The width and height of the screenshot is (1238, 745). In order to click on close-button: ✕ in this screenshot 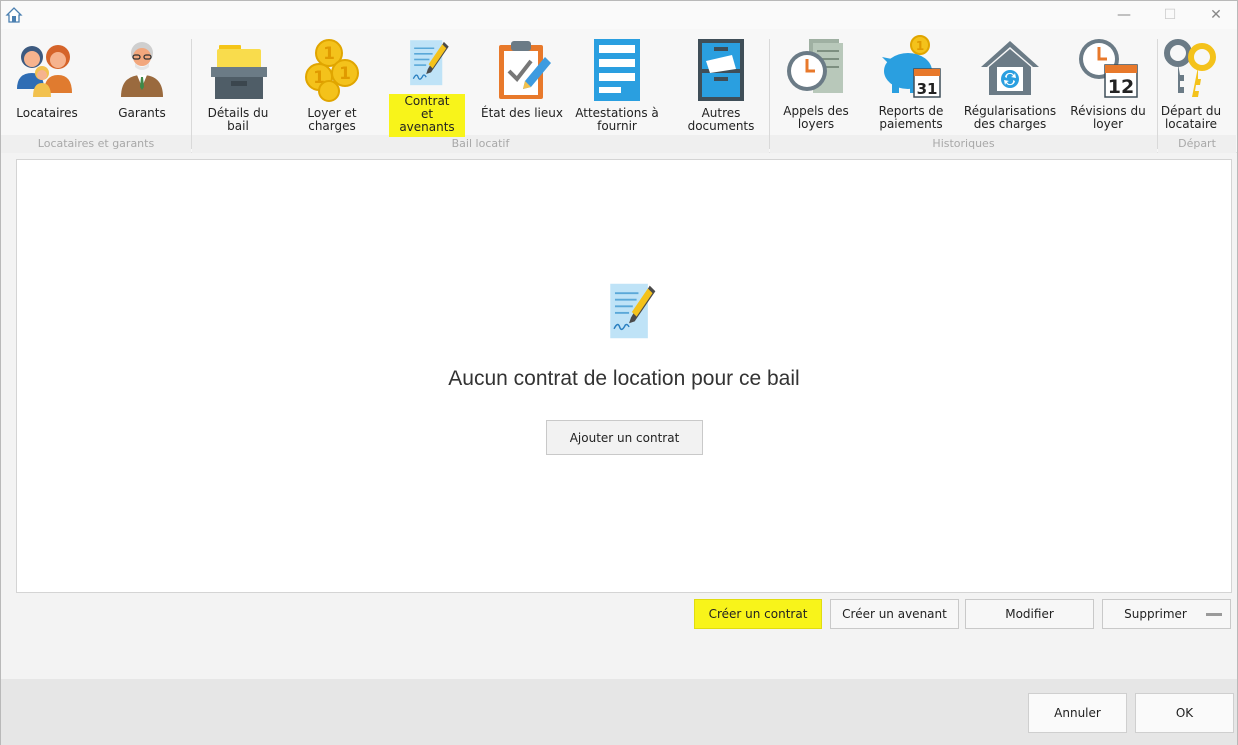, I will do `click(1215, 15)`.